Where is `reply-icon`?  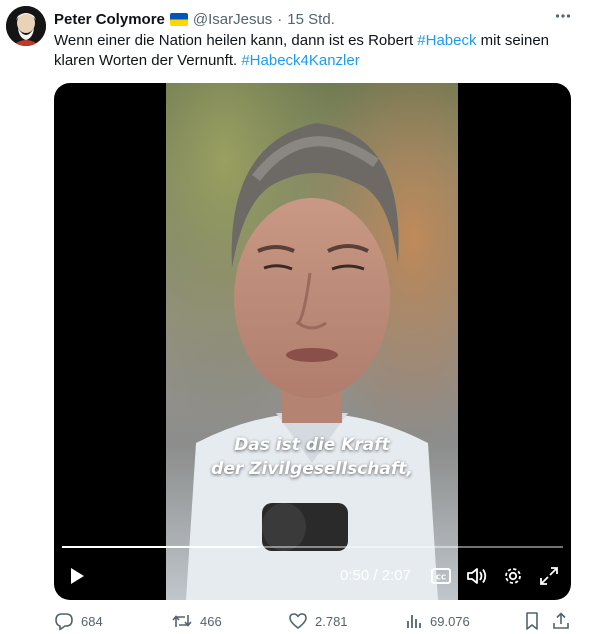 reply-icon is located at coordinates (64, 622).